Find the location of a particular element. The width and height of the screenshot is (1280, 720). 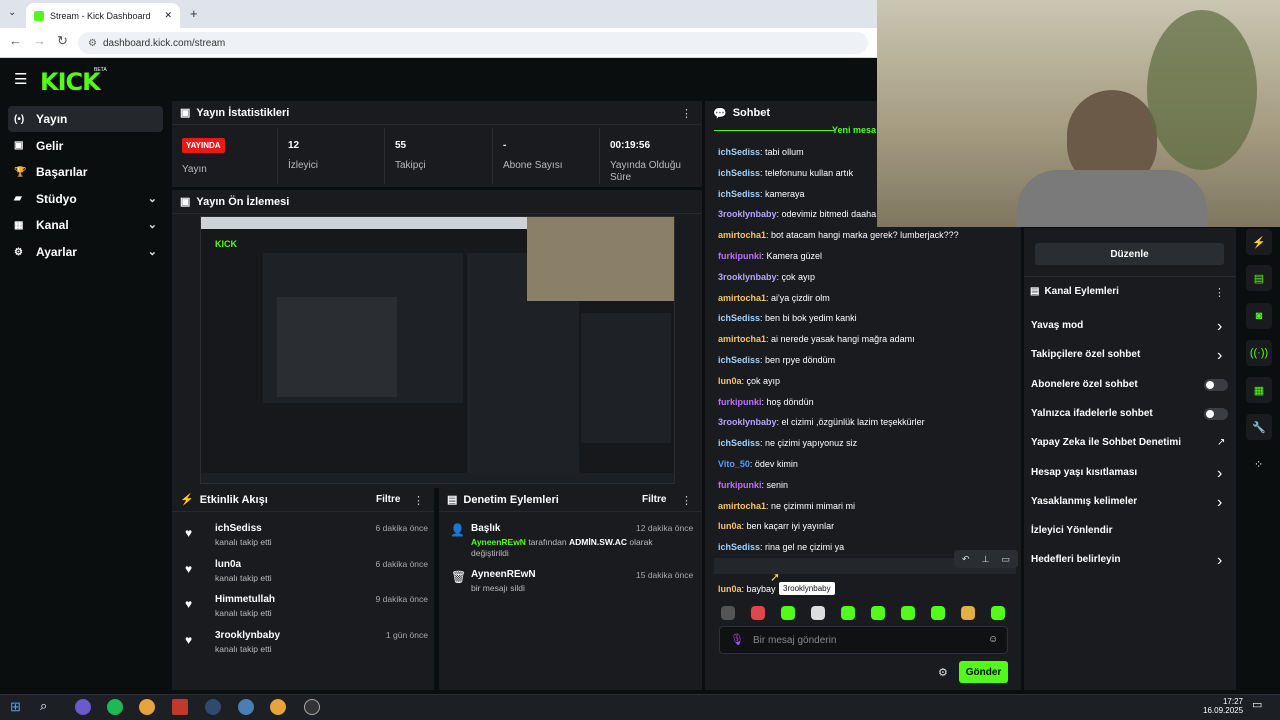

mod-item-user: AyneenREwN is located at coordinates (498, 542).